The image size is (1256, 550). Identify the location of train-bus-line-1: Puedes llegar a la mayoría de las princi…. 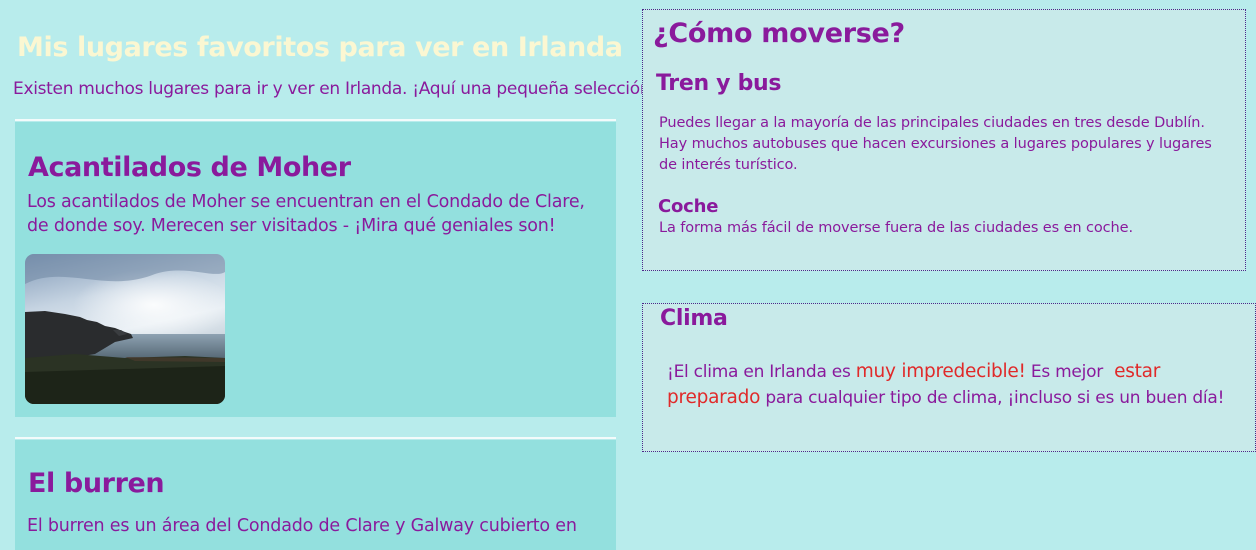
(932, 123).